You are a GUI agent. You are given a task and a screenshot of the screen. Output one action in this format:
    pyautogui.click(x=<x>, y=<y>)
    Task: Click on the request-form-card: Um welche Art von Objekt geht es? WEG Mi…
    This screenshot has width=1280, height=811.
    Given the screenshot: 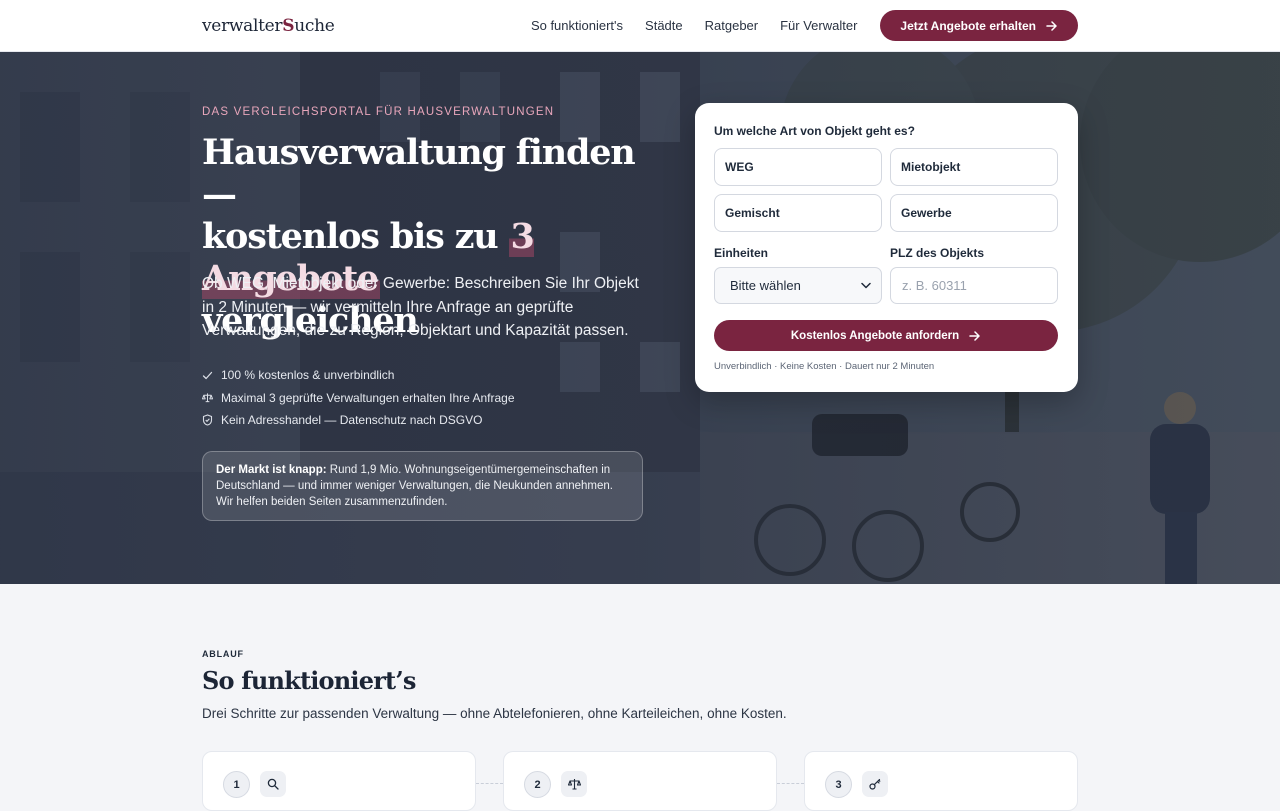 What is the action you would take?
    pyautogui.click(x=886, y=247)
    